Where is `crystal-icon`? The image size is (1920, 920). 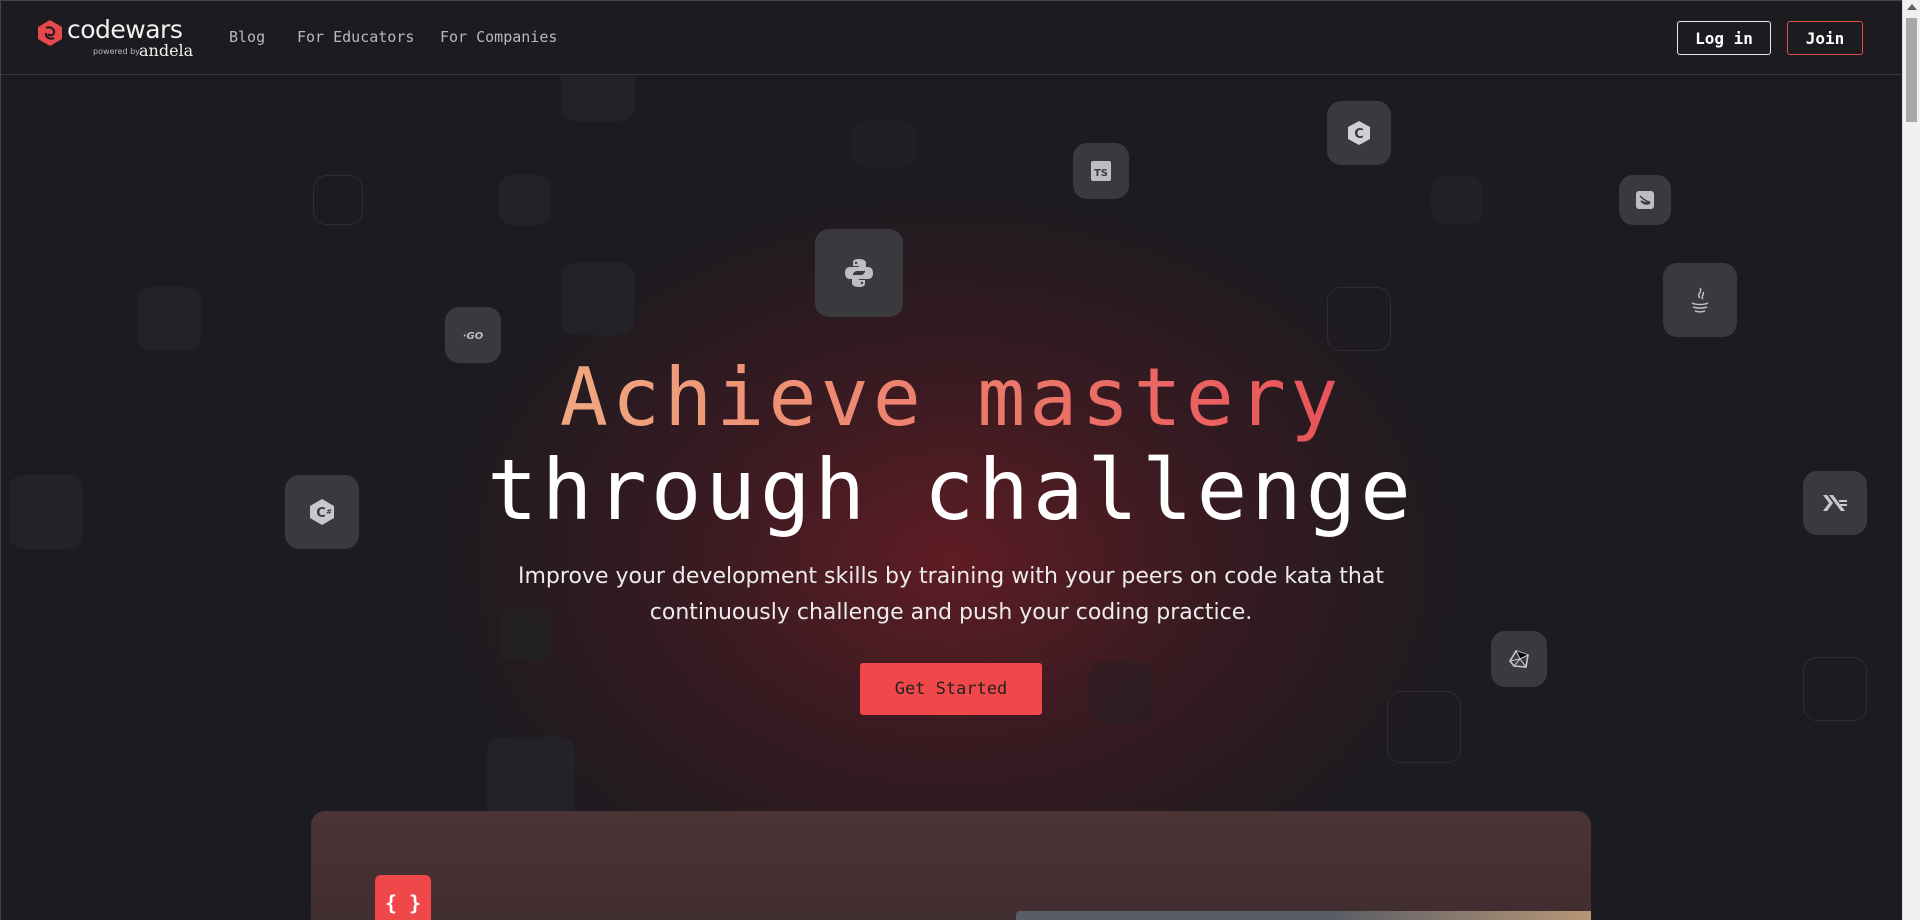
crystal-icon is located at coordinates (1519, 659).